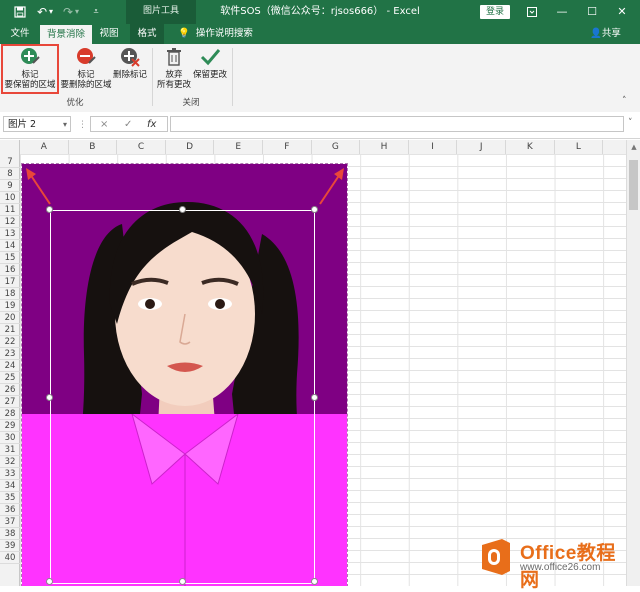  Describe the element at coordinates (190, 147) in the screenshot. I see `column-header: D` at that location.